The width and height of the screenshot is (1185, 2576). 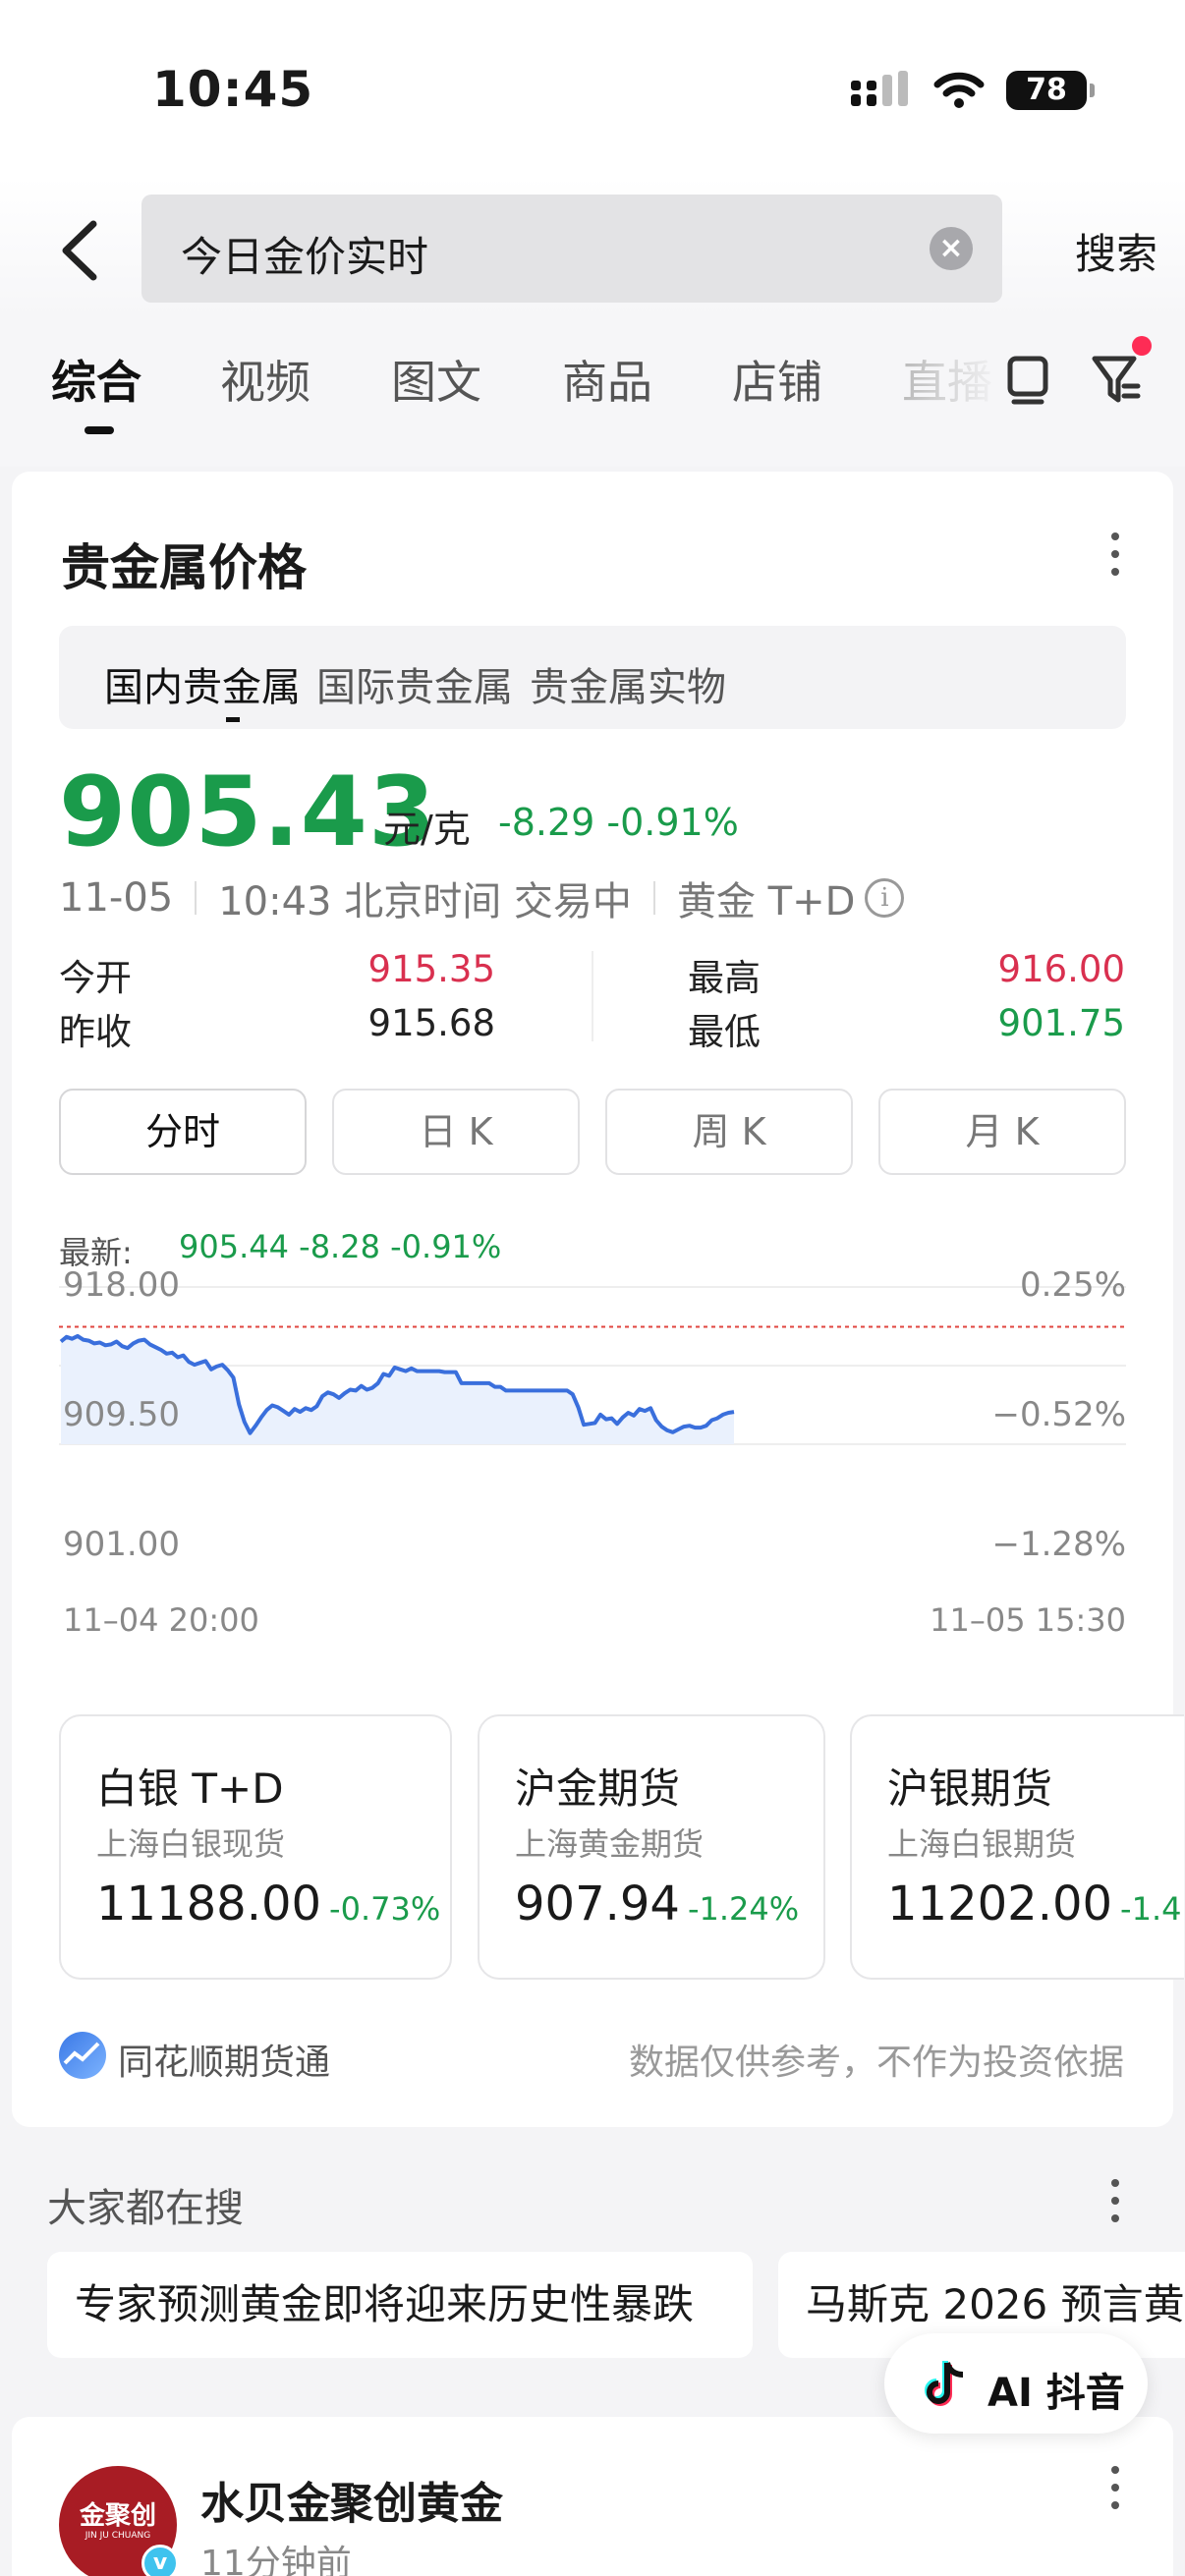 What do you see at coordinates (1152, 1909) in the screenshot?
I see `related-change: -1.41` at bounding box center [1152, 1909].